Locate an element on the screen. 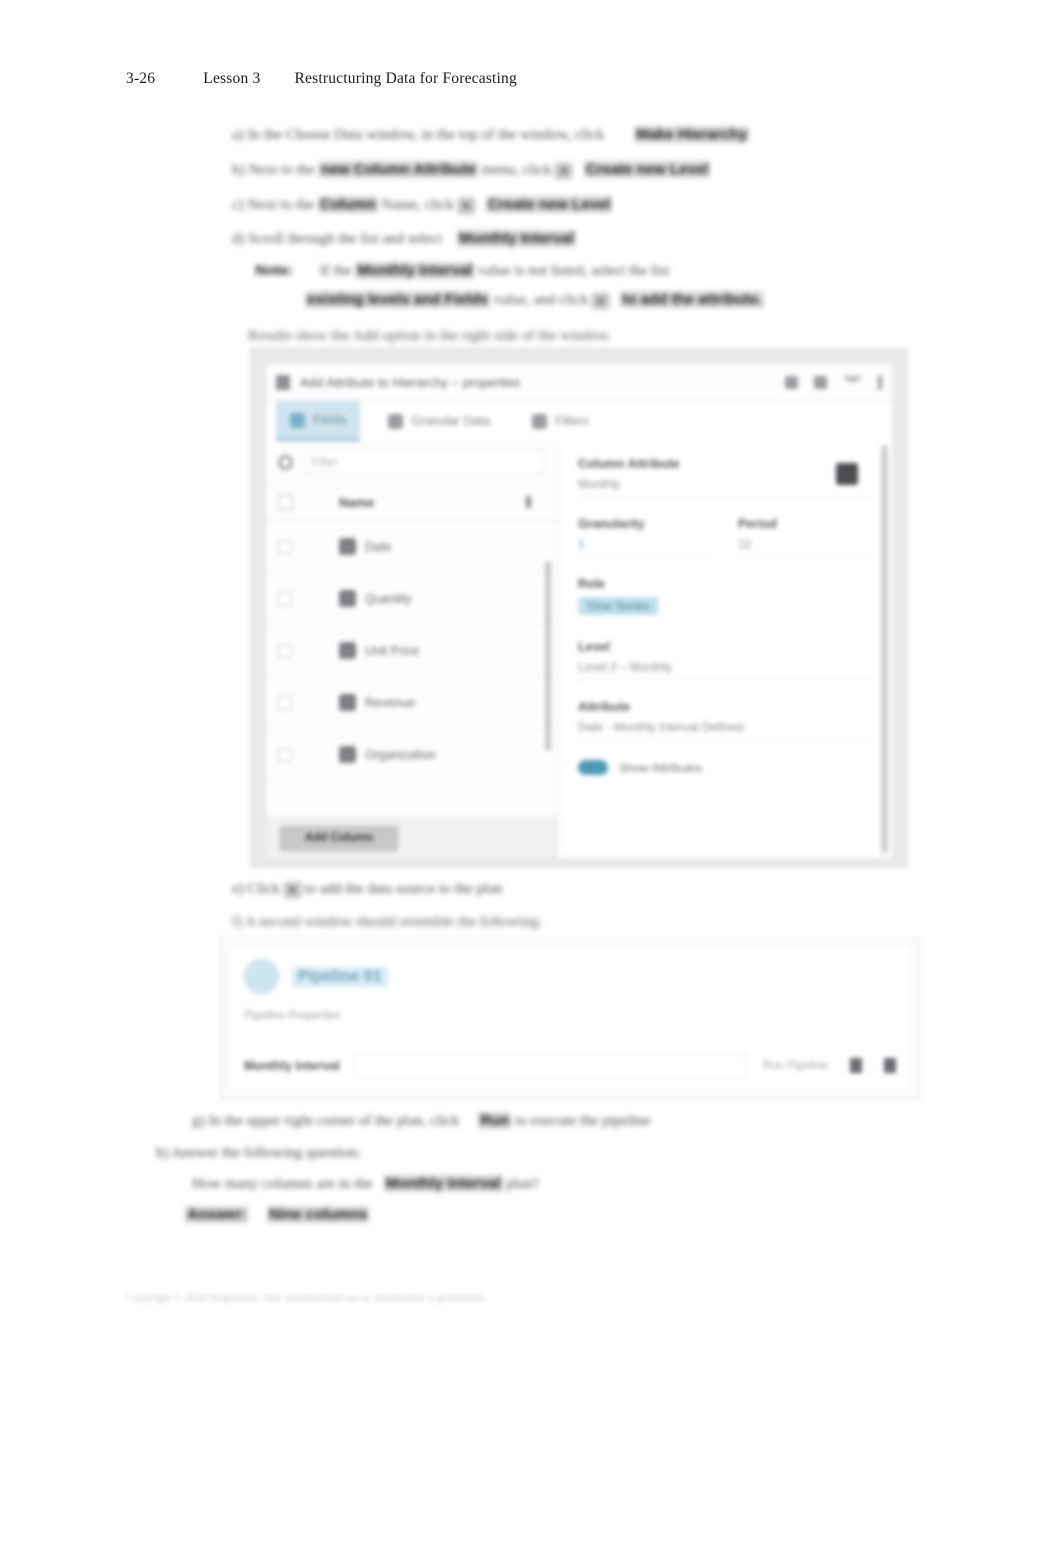  step-e-tail: to add the data source to the plan is located at coordinates (403, 889).